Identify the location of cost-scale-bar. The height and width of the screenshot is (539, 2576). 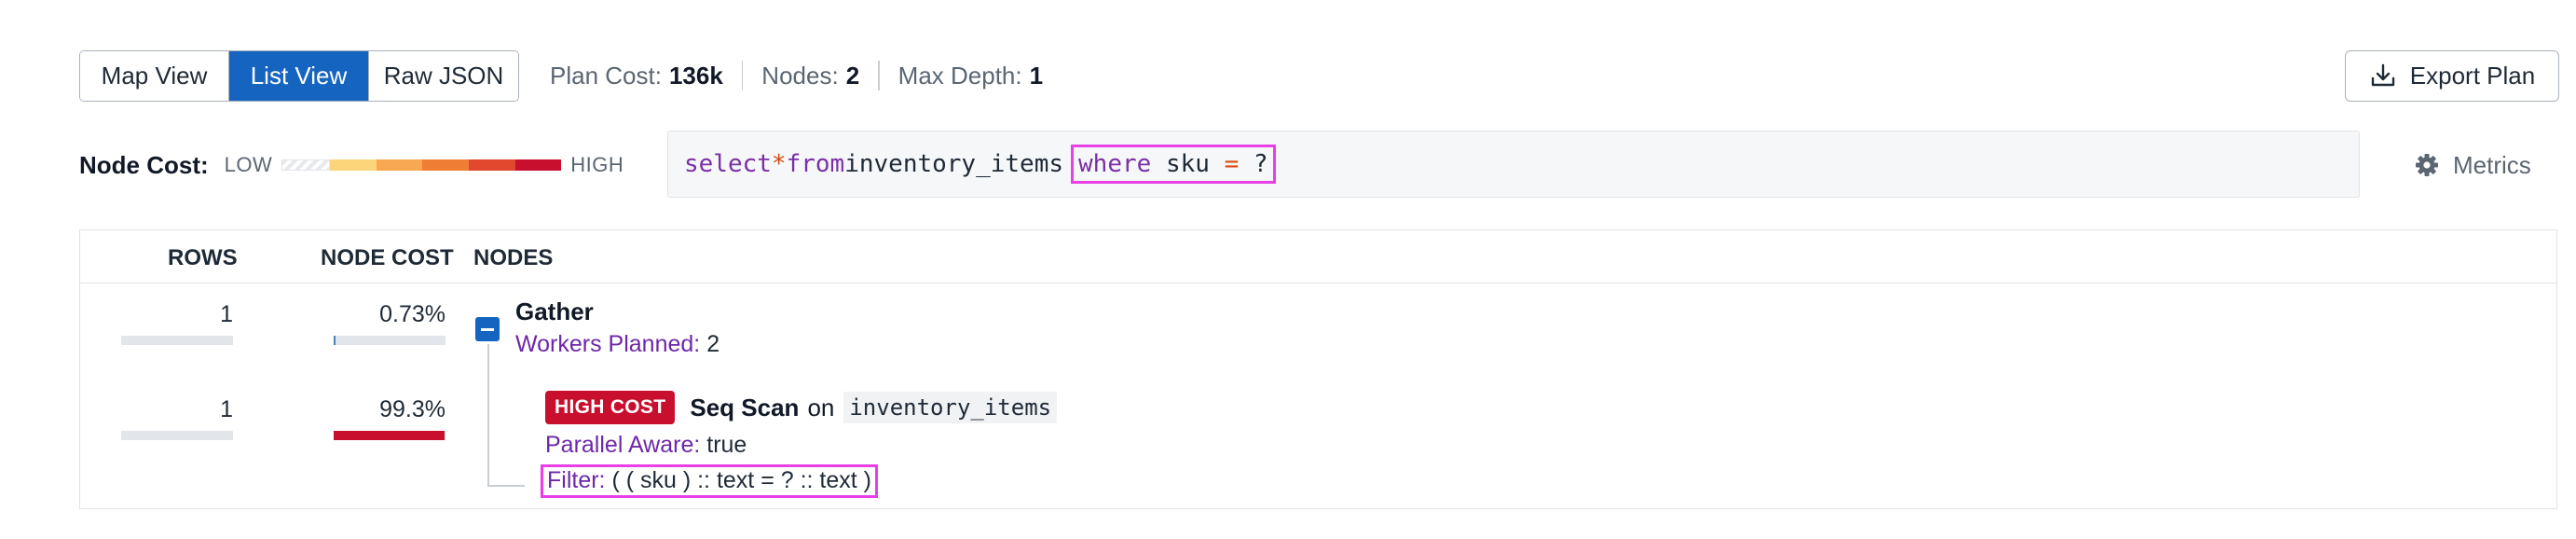
(421, 165).